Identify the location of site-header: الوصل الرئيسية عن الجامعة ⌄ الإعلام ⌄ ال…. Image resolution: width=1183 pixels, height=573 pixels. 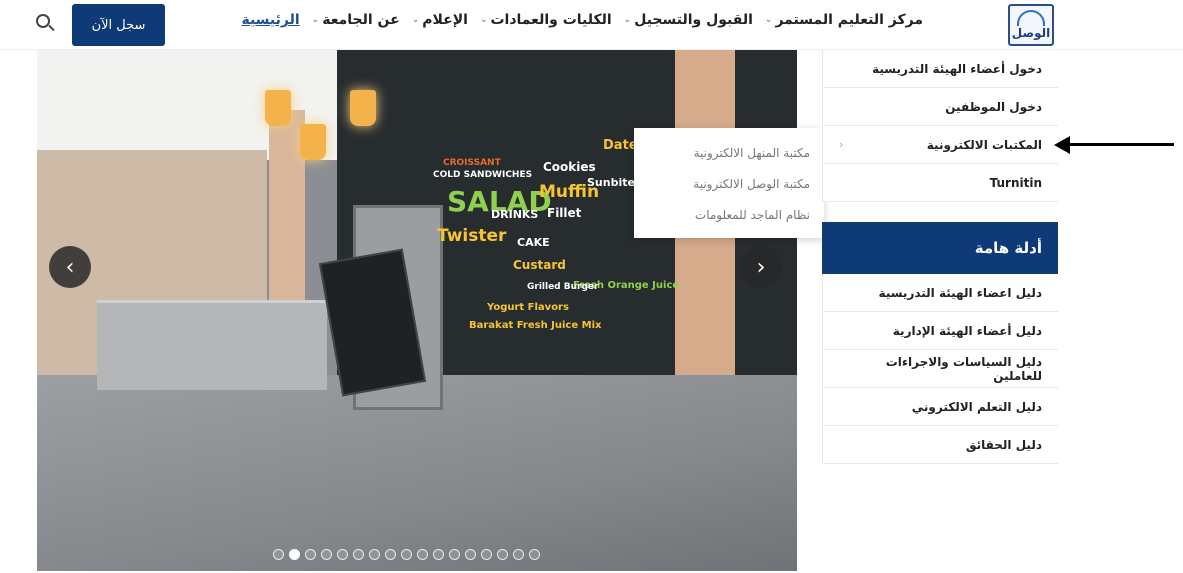
(591, 25).